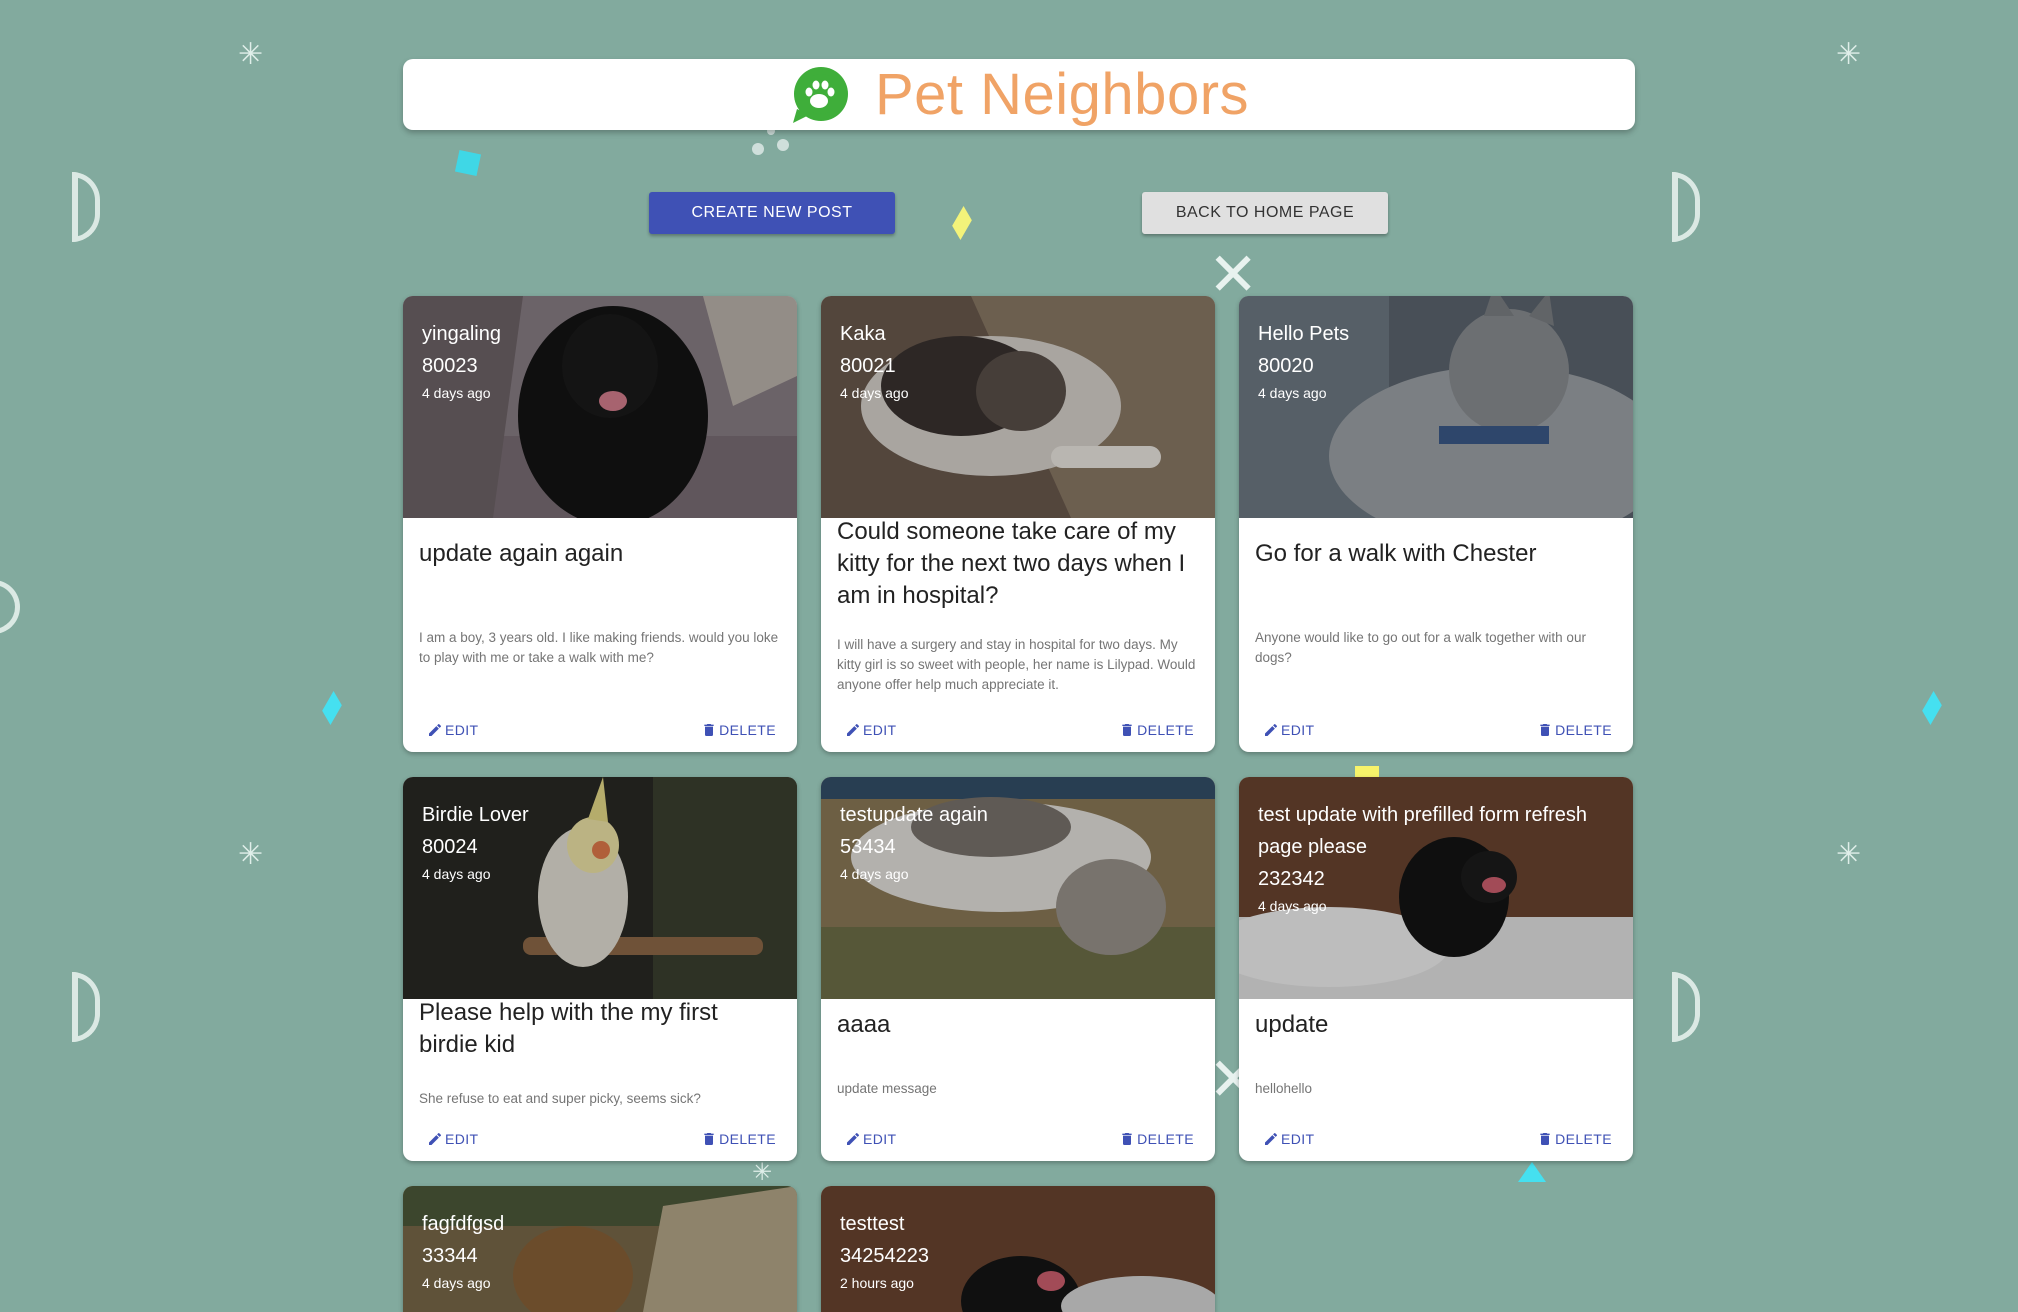 The height and width of the screenshot is (1312, 2018). Describe the element at coordinates (868, 847) in the screenshot. I see `post-zip: 53434` at that location.